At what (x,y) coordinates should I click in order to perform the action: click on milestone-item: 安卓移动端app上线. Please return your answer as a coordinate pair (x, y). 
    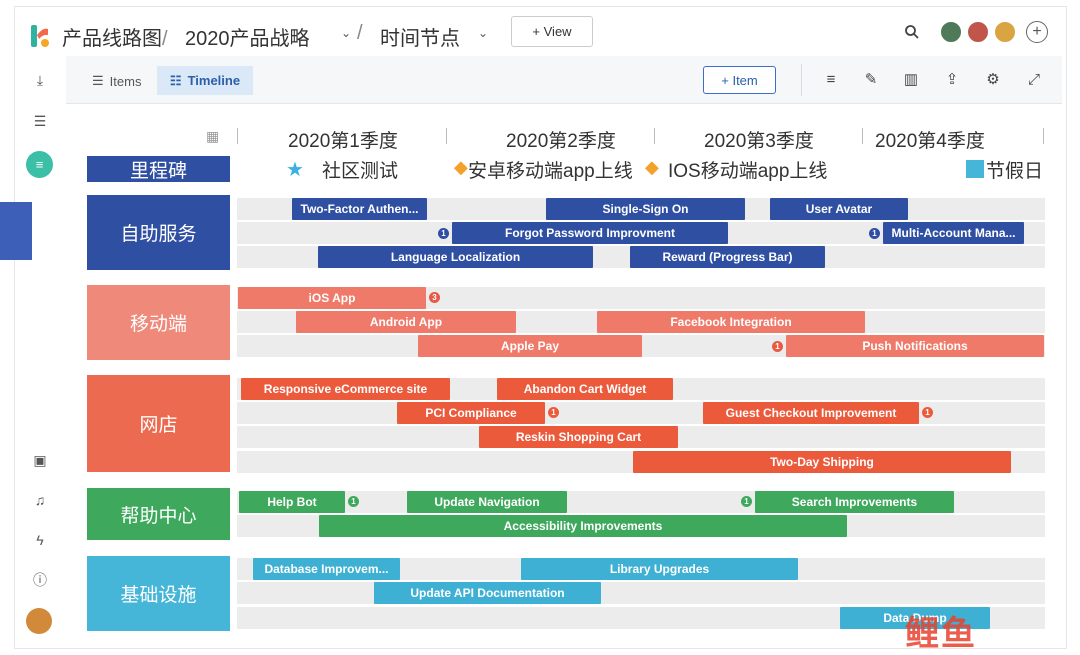
    Looking at the image, I should click on (550, 169).